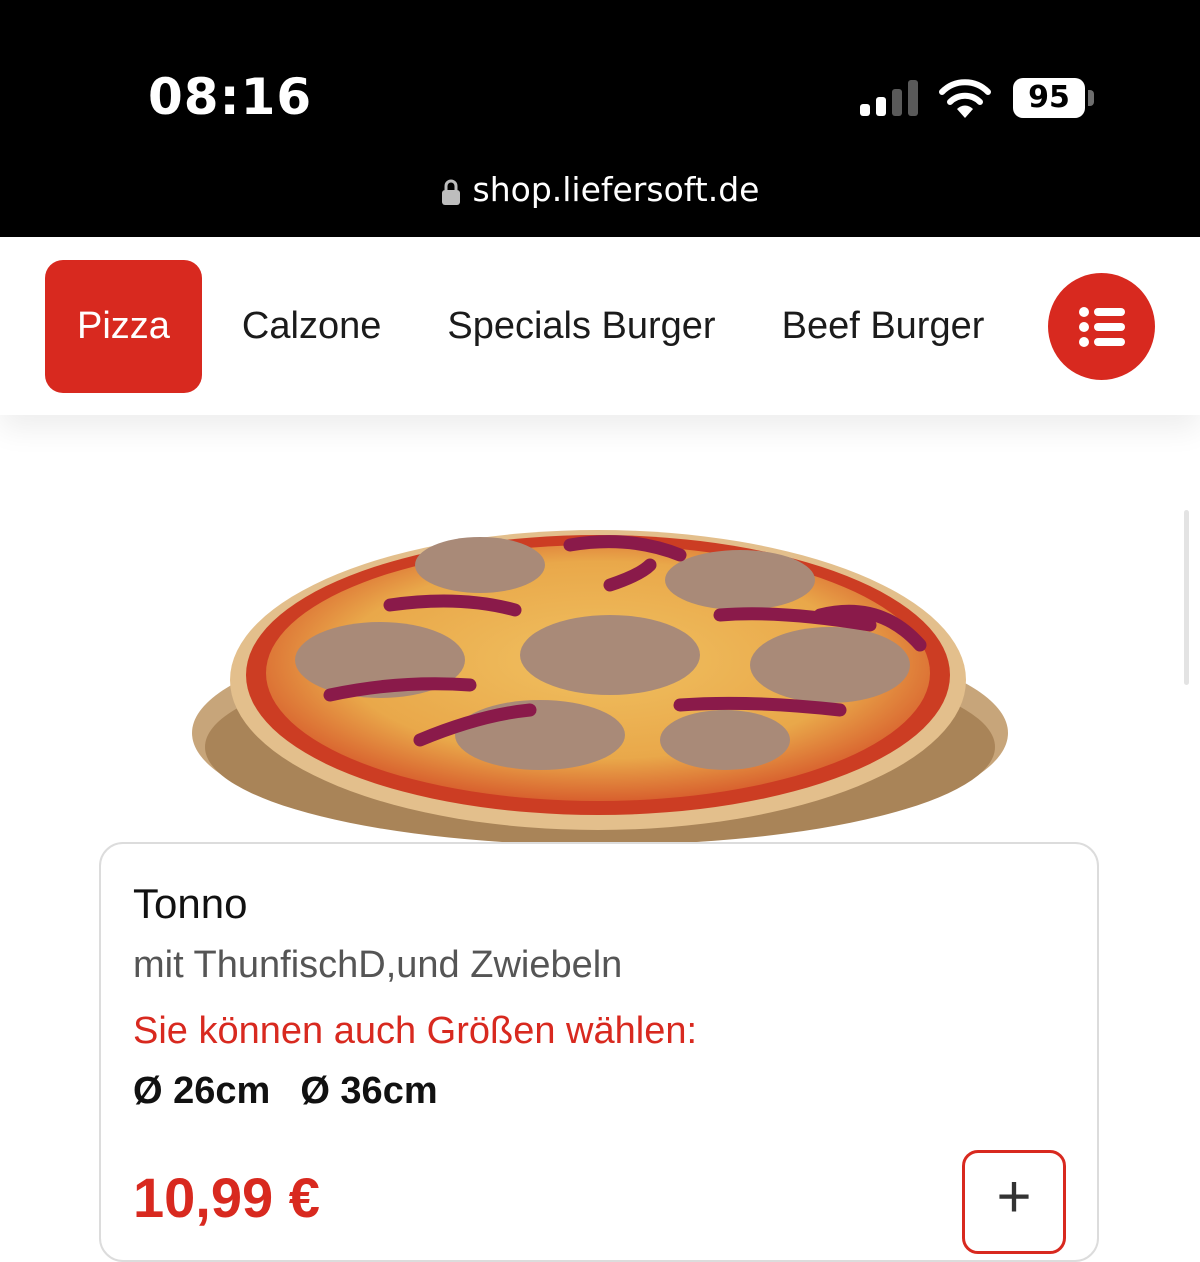 The image size is (1200, 1262). Describe the element at coordinates (230, 97) in the screenshot. I see `clock: 08:16` at that location.